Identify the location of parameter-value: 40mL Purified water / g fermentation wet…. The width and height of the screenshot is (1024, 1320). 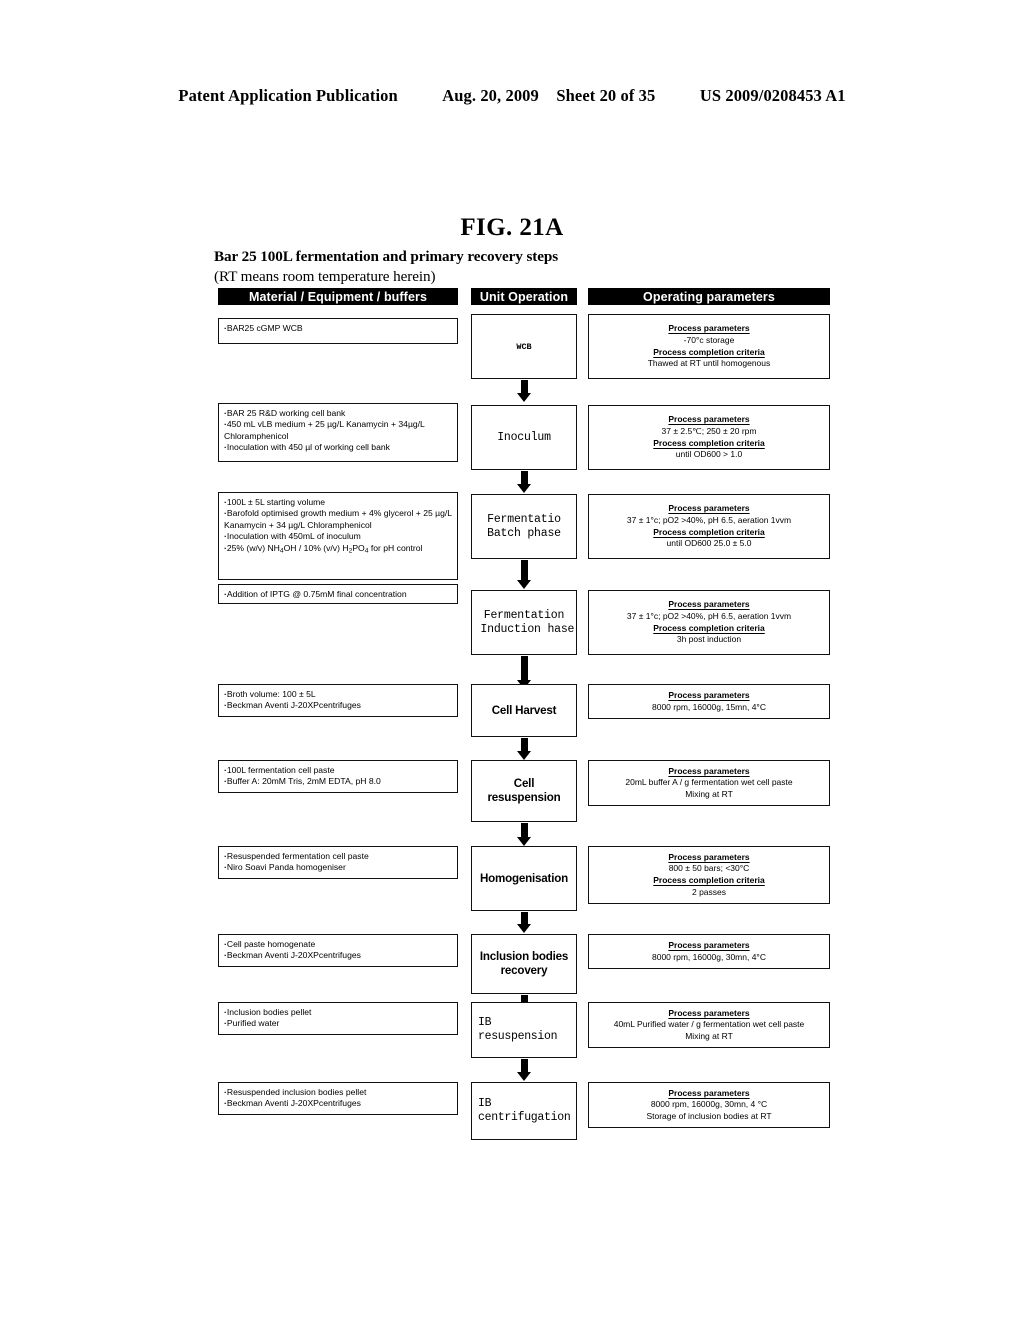
(709, 1024).